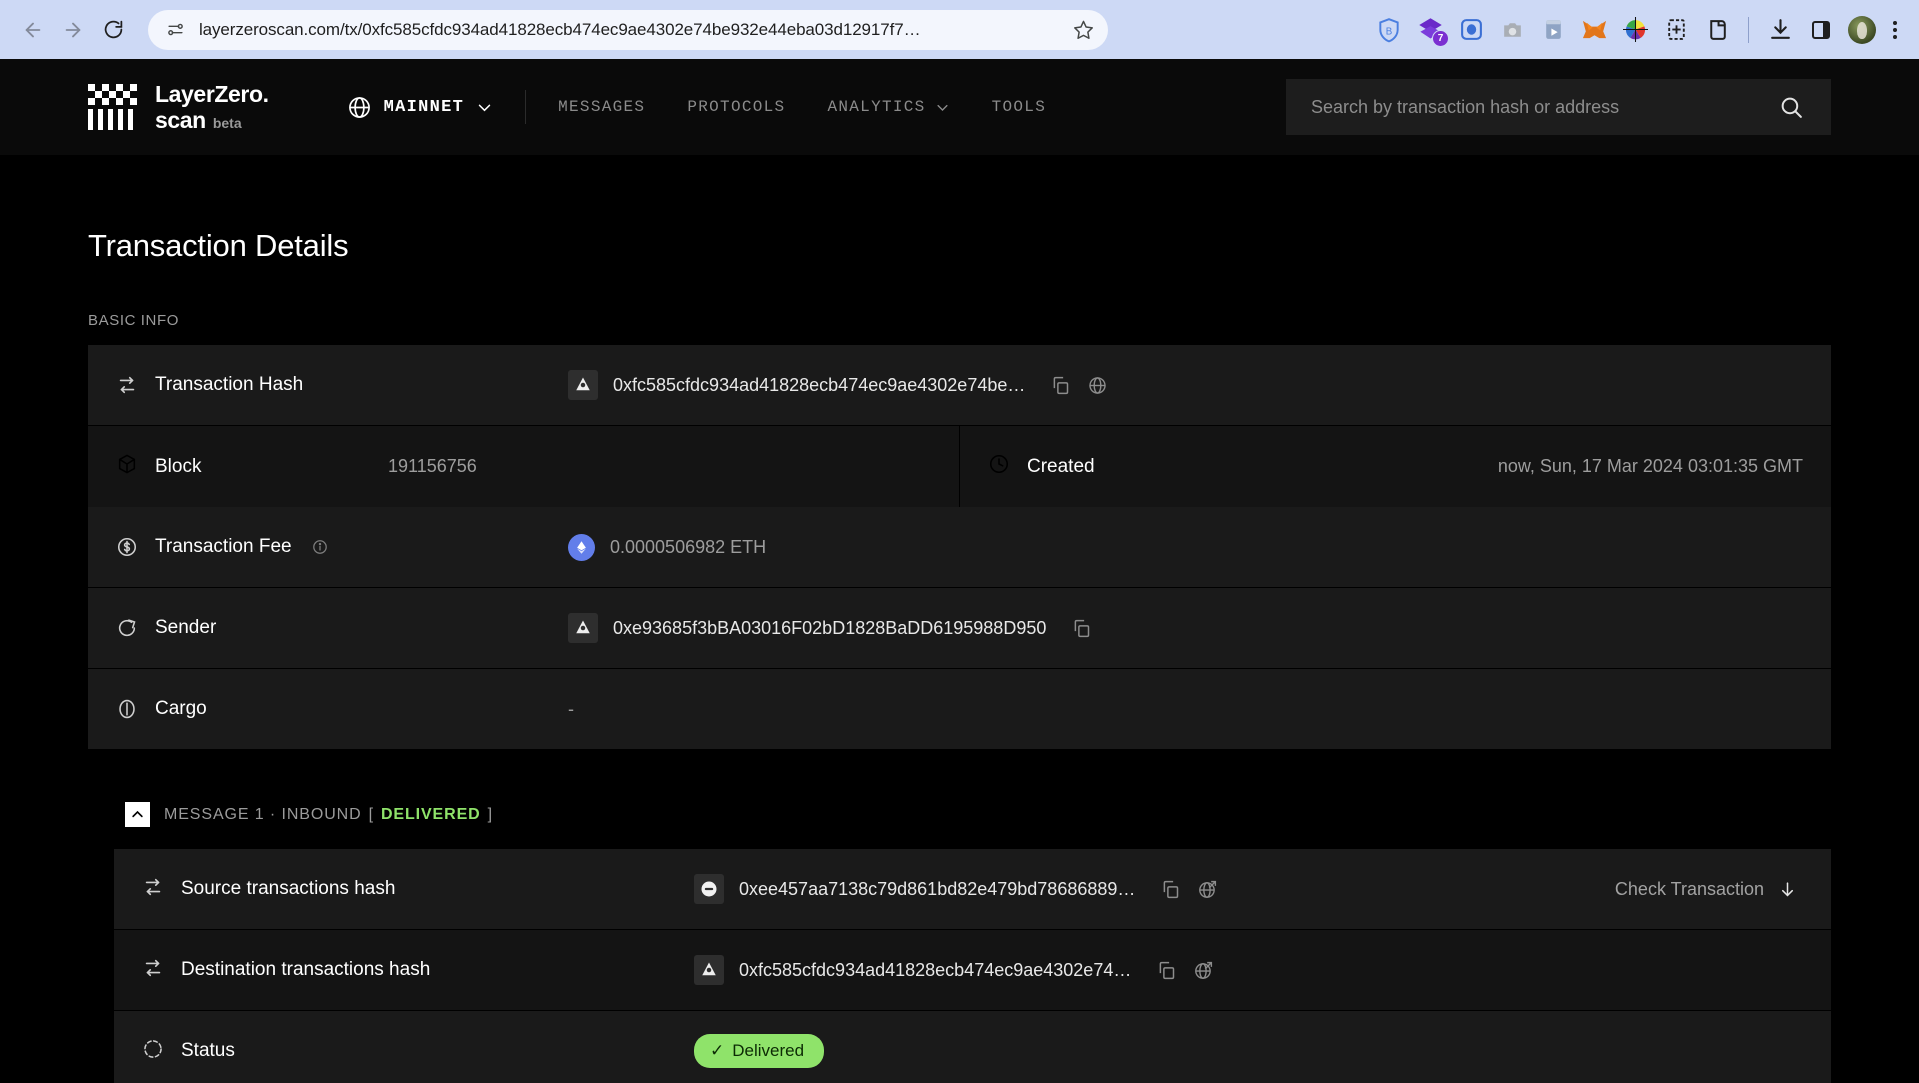 The width and height of the screenshot is (1919, 1083). I want to click on forward-arrow-icon, so click(73, 29).